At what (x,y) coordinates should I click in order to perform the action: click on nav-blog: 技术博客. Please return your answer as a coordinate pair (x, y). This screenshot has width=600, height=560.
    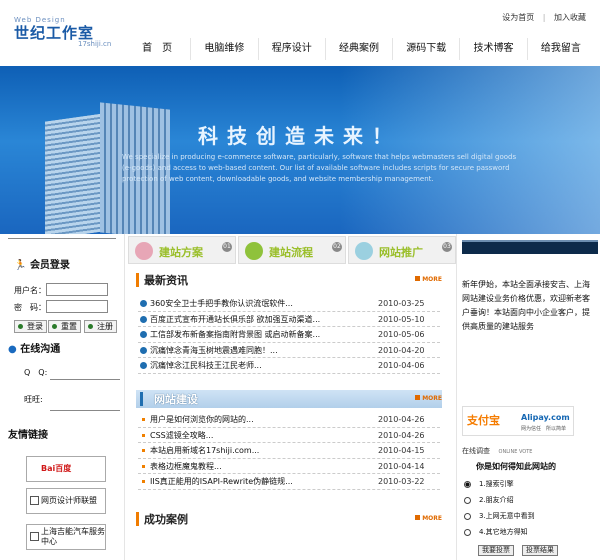
    Looking at the image, I should click on (492, 49).